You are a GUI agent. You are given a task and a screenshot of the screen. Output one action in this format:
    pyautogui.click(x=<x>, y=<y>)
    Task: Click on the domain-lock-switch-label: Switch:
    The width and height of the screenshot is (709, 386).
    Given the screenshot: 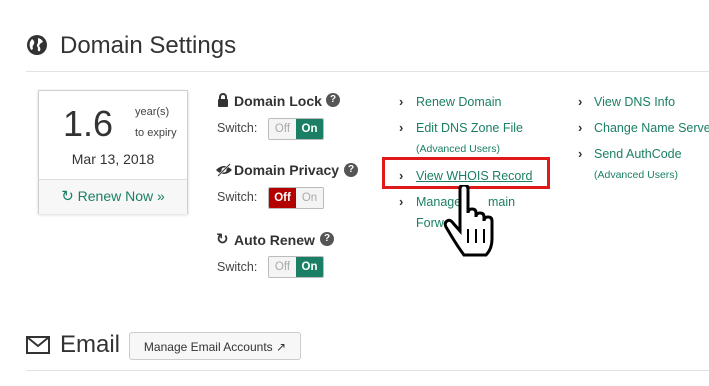 What is the action you would take?
    pyautogui.click(x=237, y=128)
    